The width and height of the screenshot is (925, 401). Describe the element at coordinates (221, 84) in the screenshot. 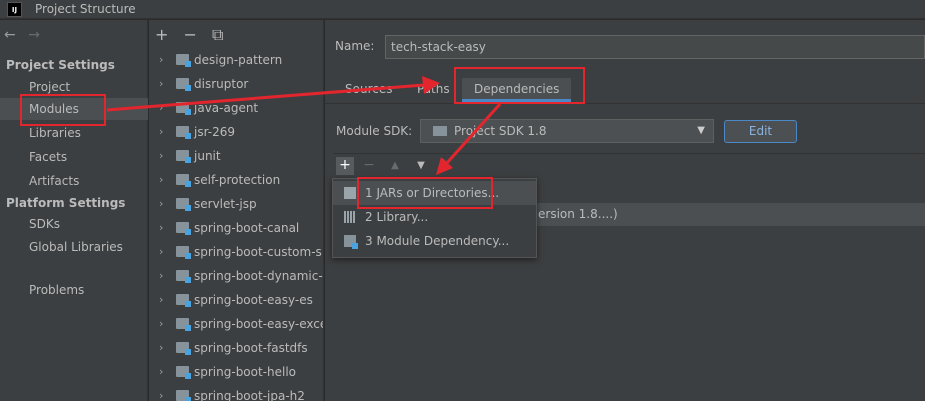

I see `tree-item-label: disruptor` at that location.